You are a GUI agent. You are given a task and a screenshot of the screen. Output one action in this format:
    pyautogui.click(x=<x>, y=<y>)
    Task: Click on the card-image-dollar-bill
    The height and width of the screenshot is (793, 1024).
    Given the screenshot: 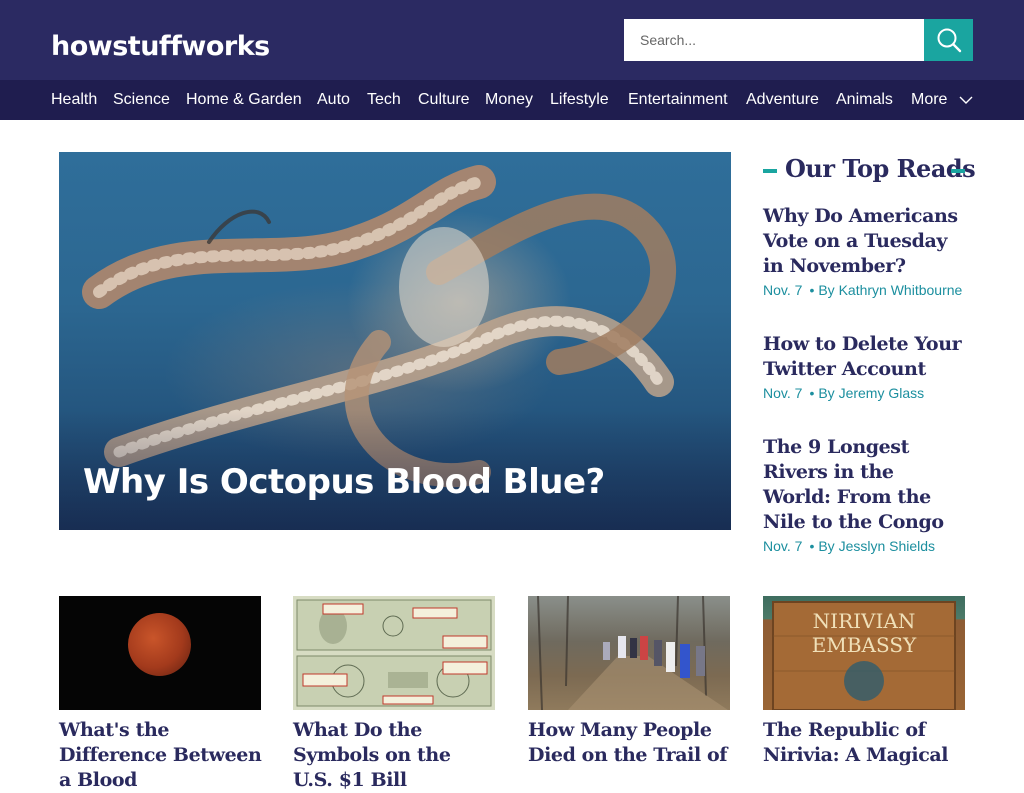 What is the action you would take?
    pyautogui.click(x=394, y=653)
    